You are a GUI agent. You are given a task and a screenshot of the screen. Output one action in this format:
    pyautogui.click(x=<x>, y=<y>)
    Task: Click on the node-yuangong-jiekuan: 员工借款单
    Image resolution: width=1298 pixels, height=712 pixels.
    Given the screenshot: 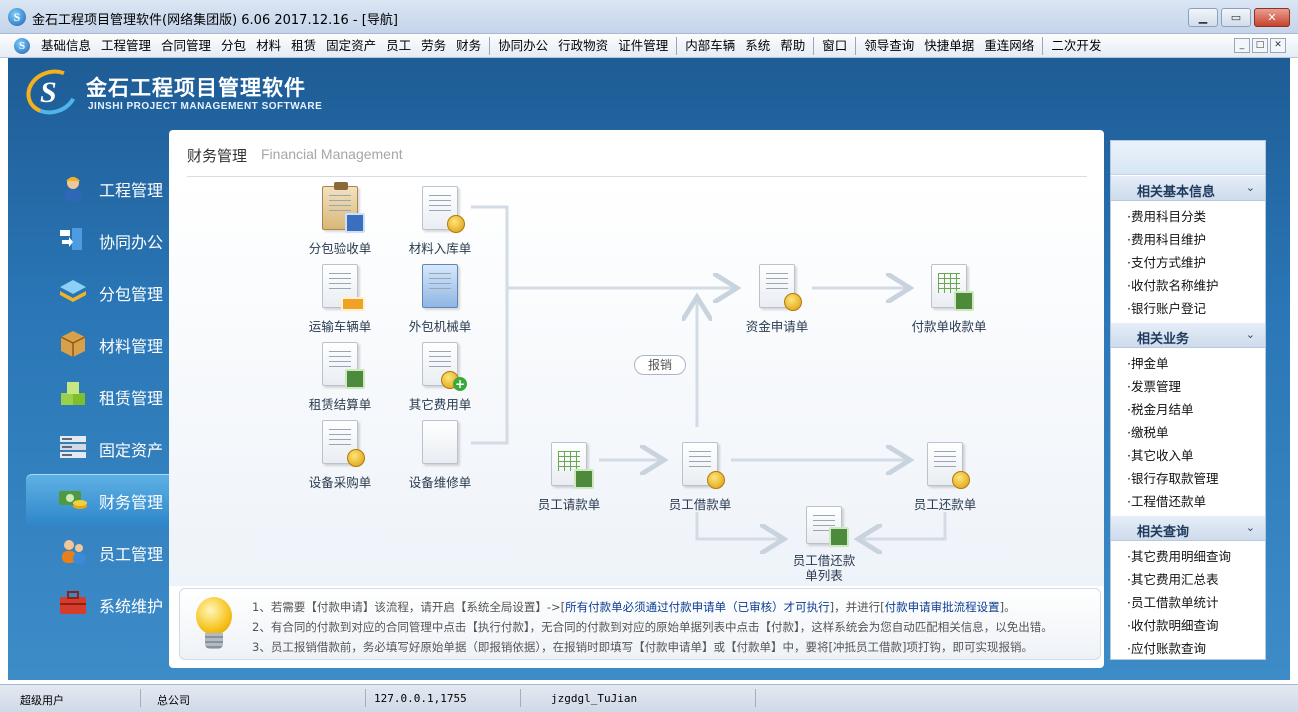 What is the action you would take?
    pyautogui.click(x=700, y=477)
    